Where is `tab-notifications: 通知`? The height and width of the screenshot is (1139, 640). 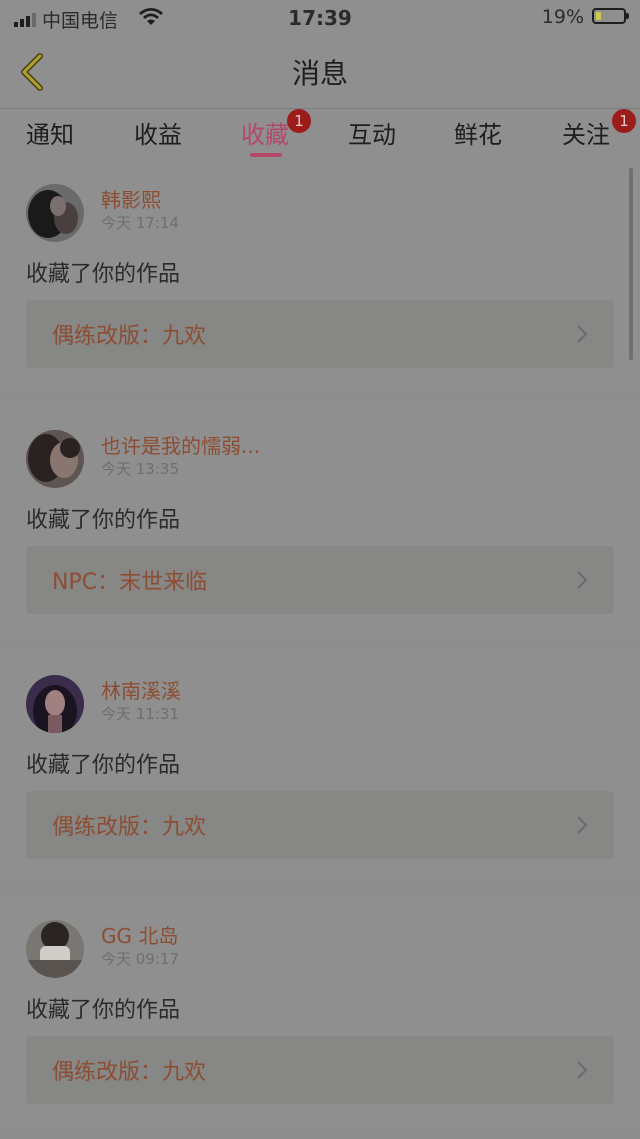
tab-notifications: 通知 is located at coordinates (50, 132).